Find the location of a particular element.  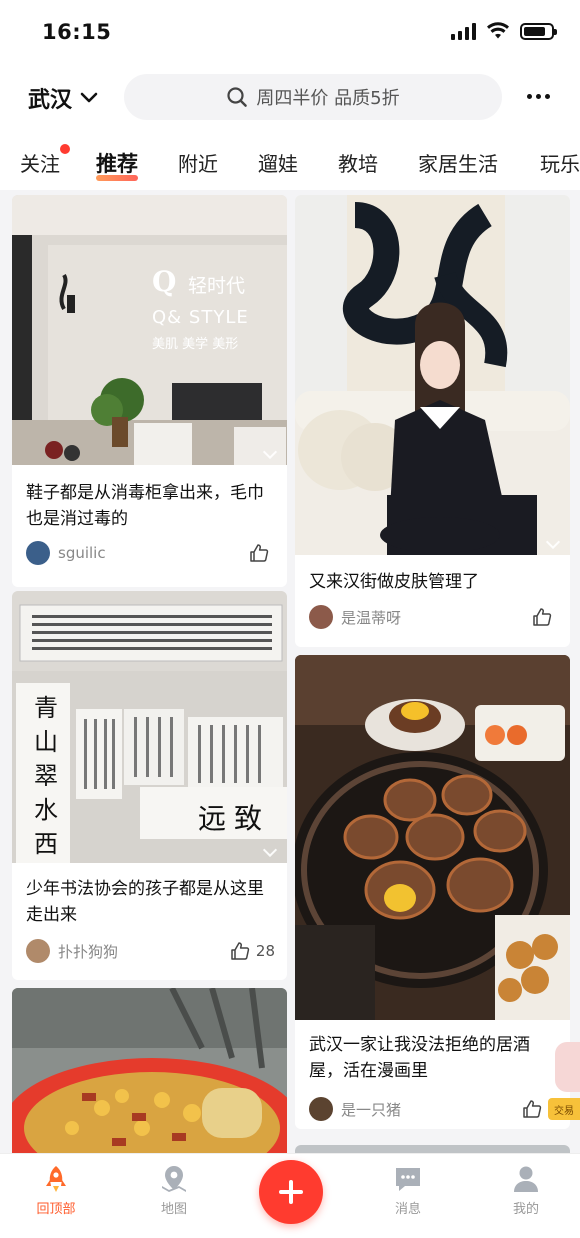

like-button: 28 is located at coordinates (252, 951).